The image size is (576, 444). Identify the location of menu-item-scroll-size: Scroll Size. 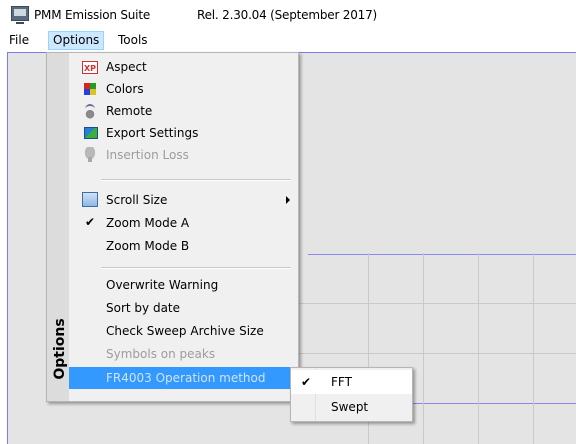
(183, 200).